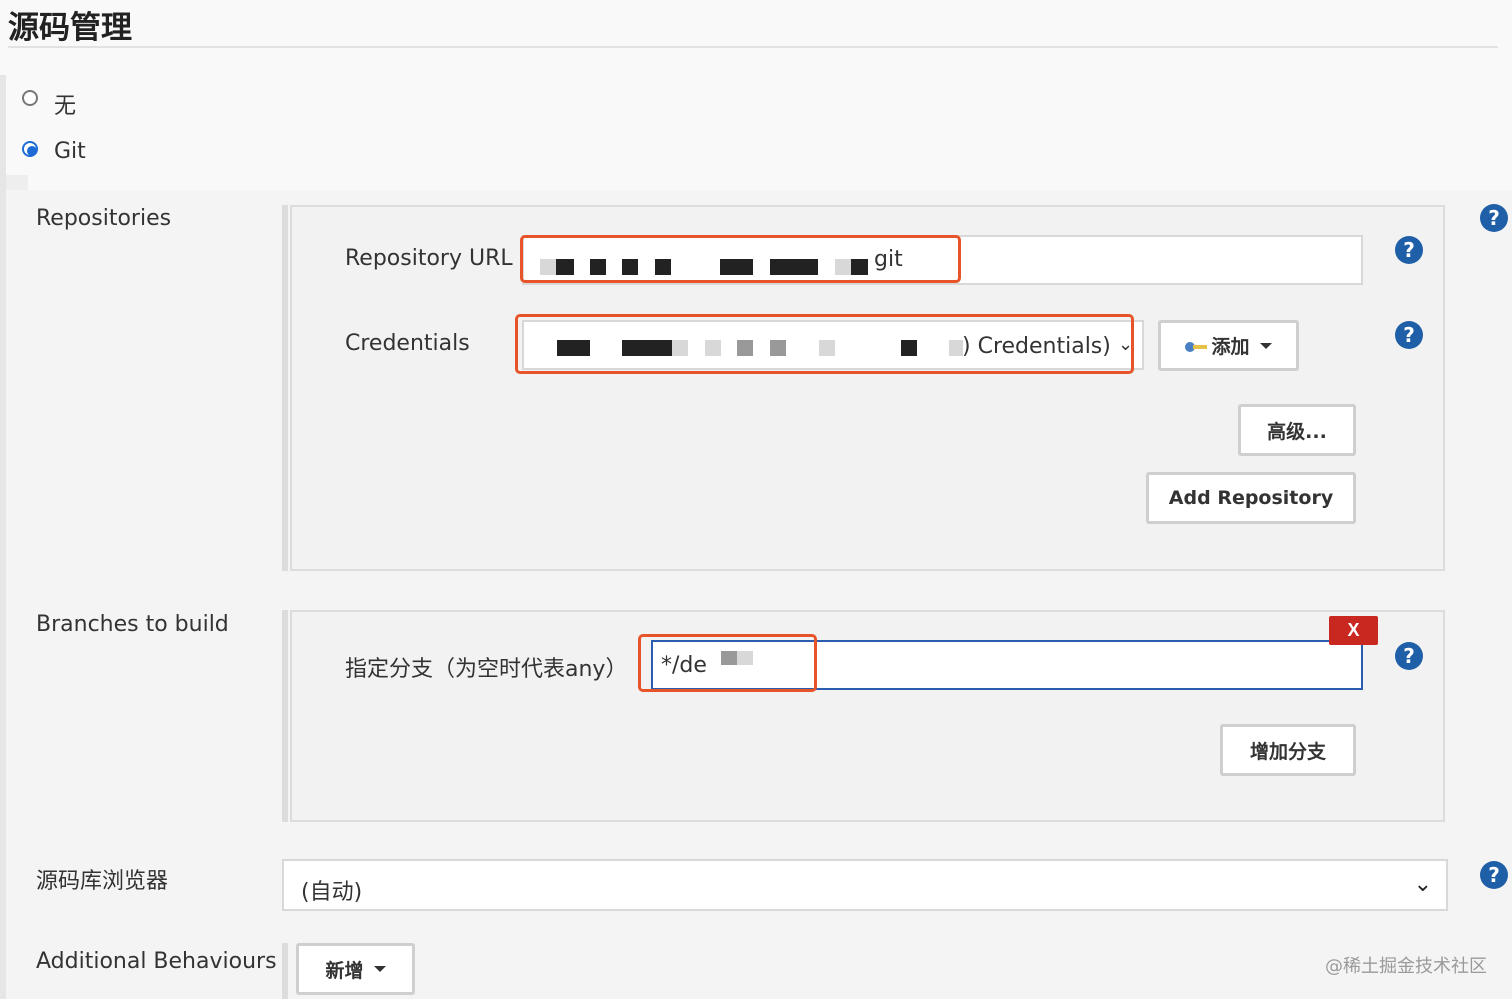 The image size is (1512, 999). Describe the element at coordinates (104, 218) in the screenshot. I see `repositories-label: Repositories` at that location.